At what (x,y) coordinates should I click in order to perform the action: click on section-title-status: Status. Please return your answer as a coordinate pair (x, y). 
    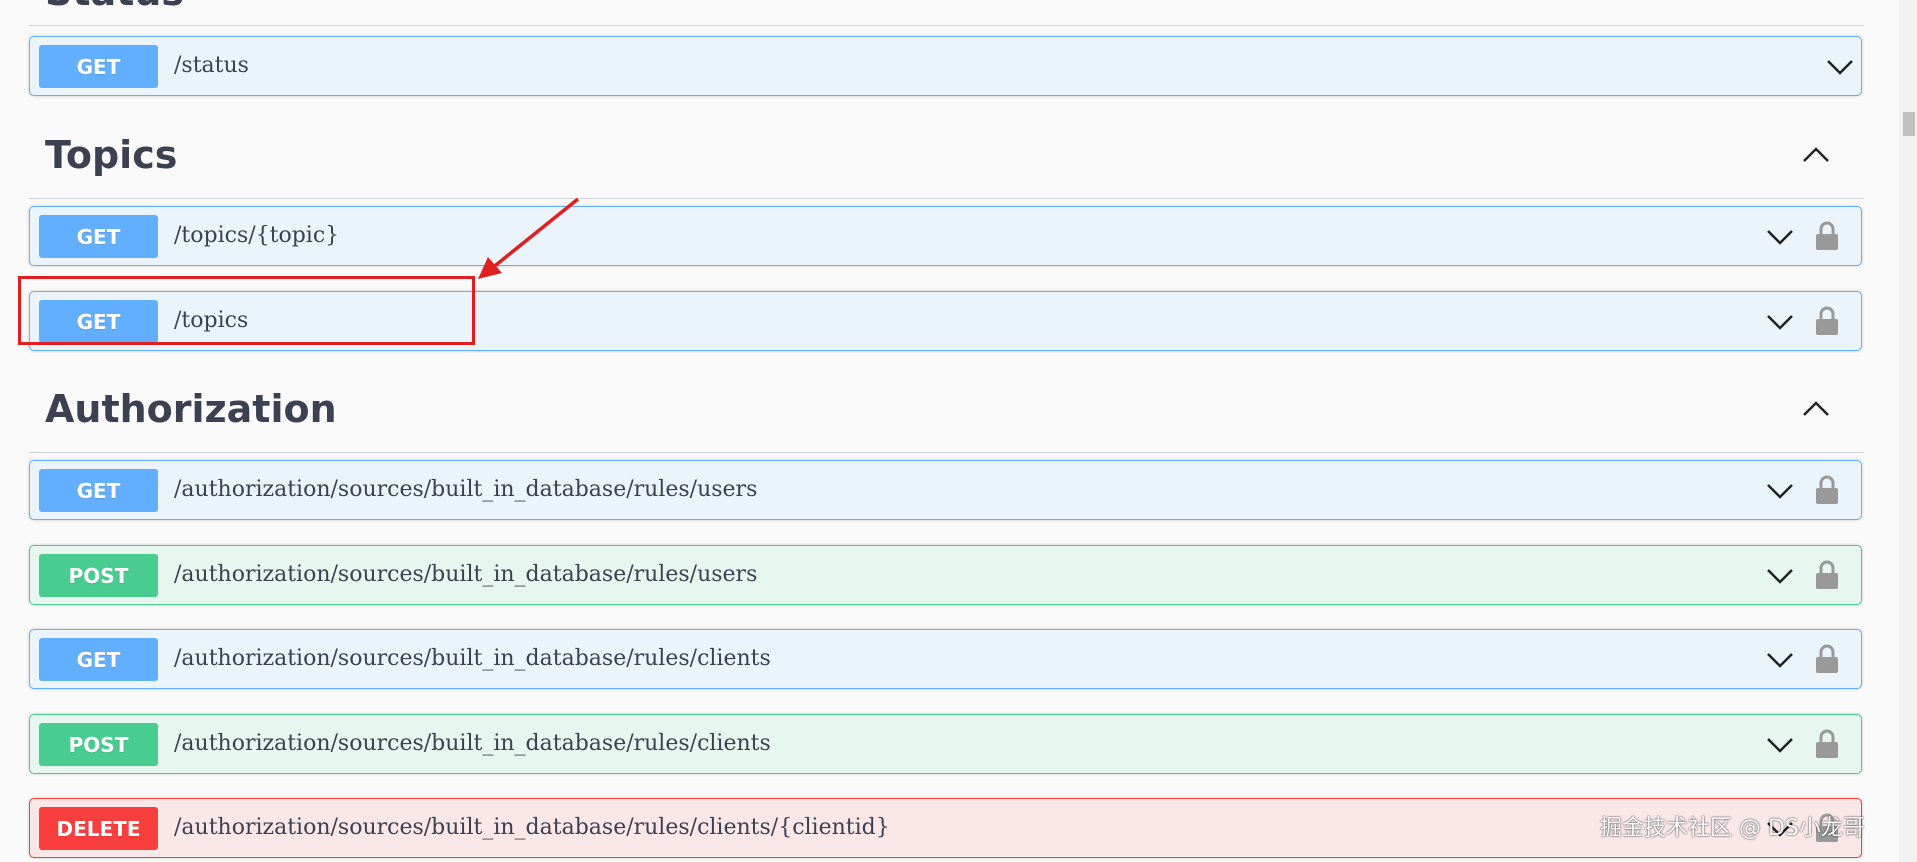
    Looking at the image, I should click on (114, 7).